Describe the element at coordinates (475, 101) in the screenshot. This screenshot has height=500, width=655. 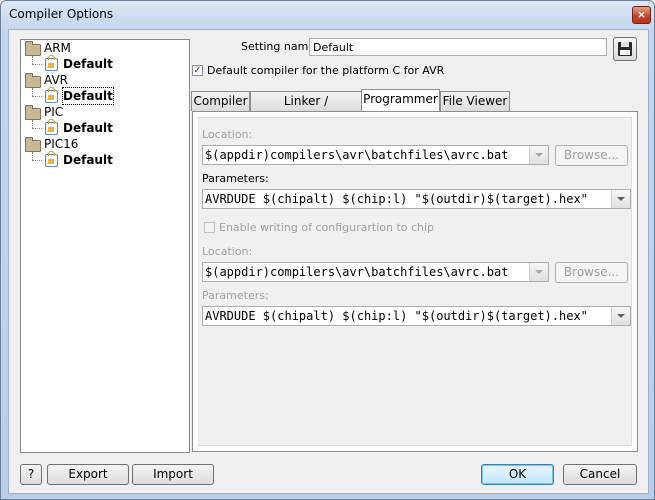
I see `tab-file-viewer: File Viewer` at that location.